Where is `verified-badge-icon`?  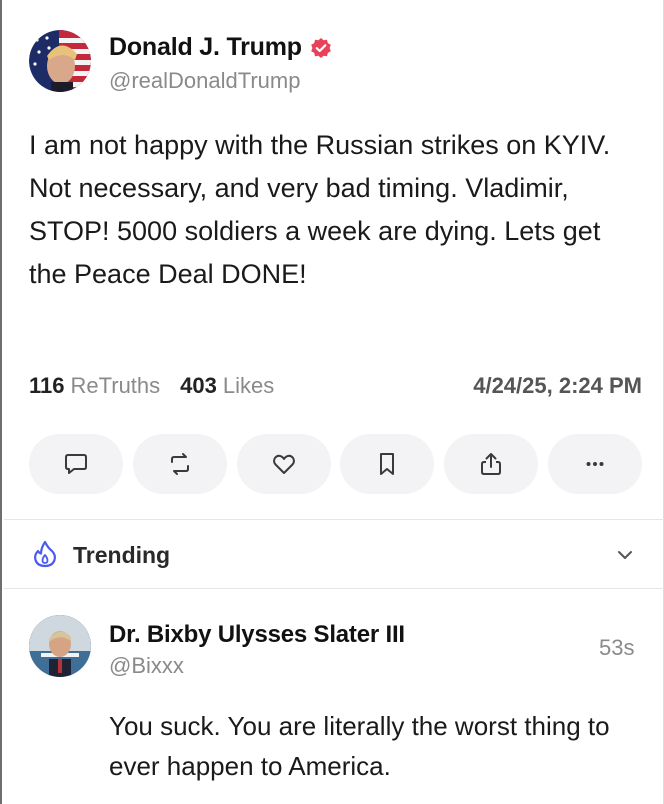 verified-badge-icon is located at coordinates (321, 48).